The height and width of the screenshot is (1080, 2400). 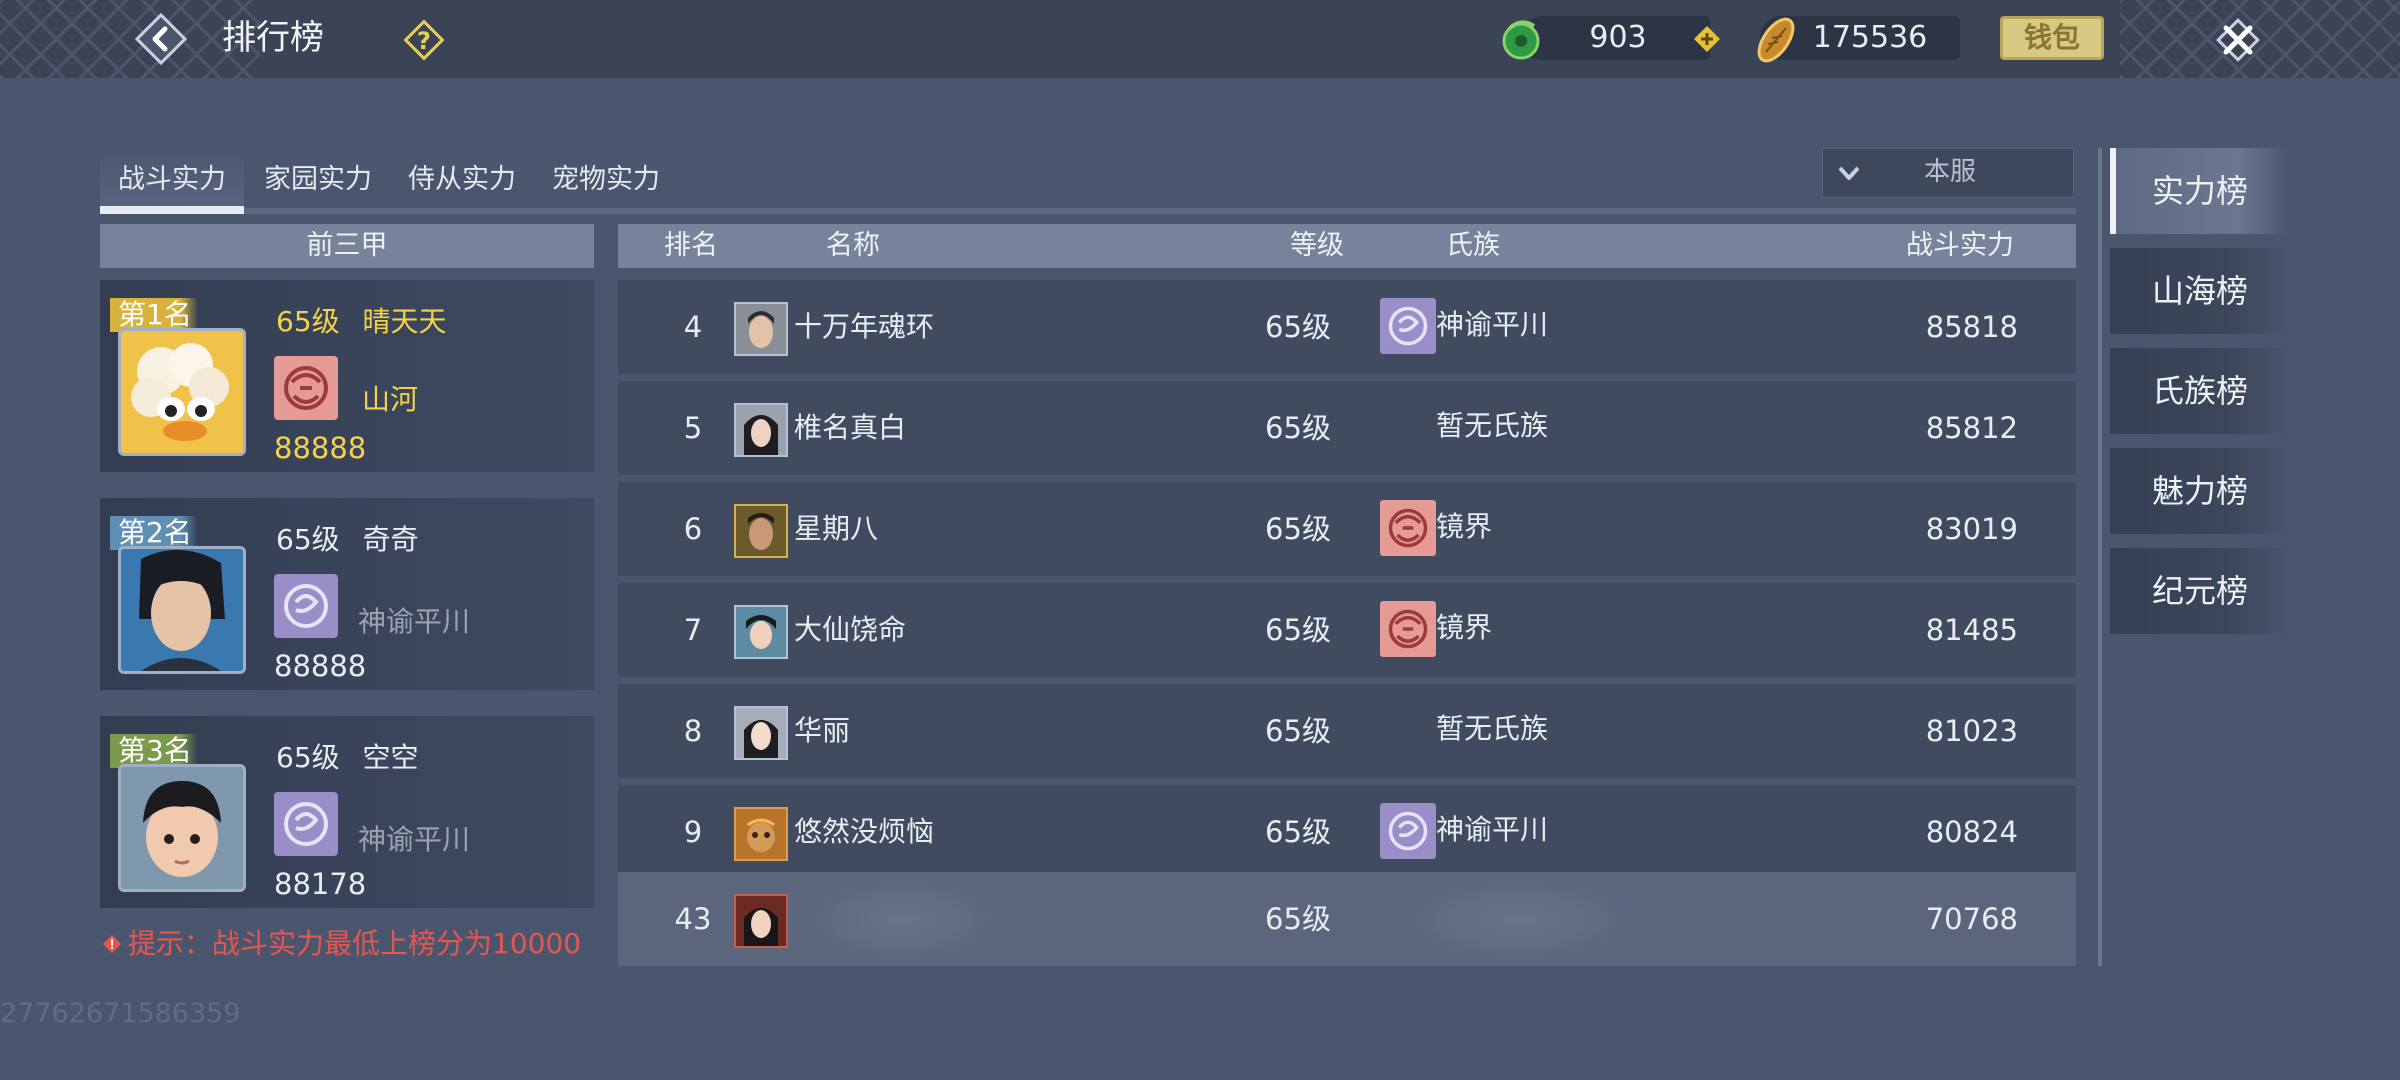 I want to click on table-row: 6 星期八 65级 镜界 83019, so click(x=1347, y=529).